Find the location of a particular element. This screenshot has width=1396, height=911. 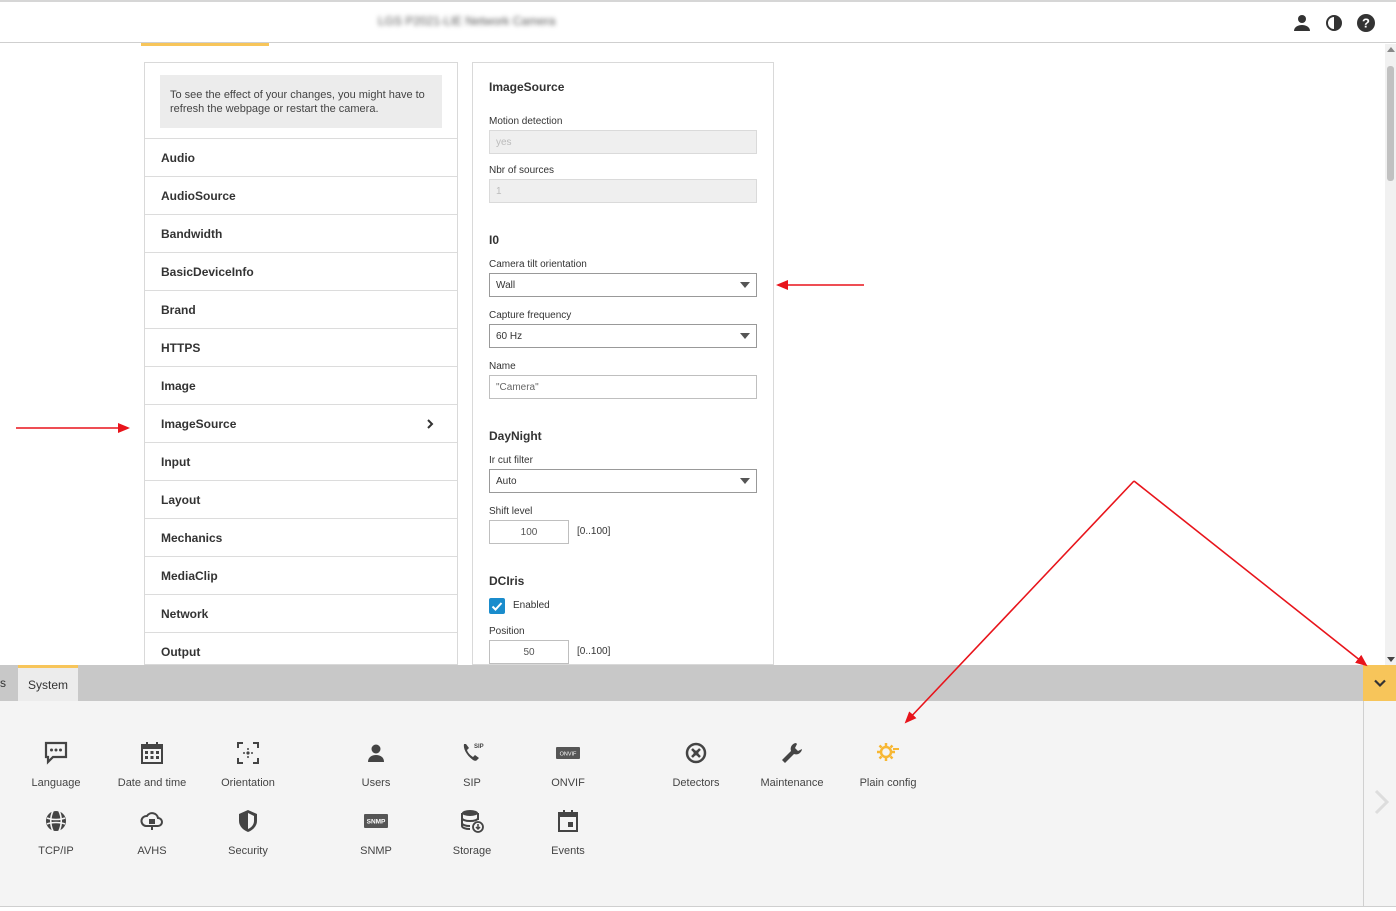

tool-label: Orientation is located at coordinates (248, 783).